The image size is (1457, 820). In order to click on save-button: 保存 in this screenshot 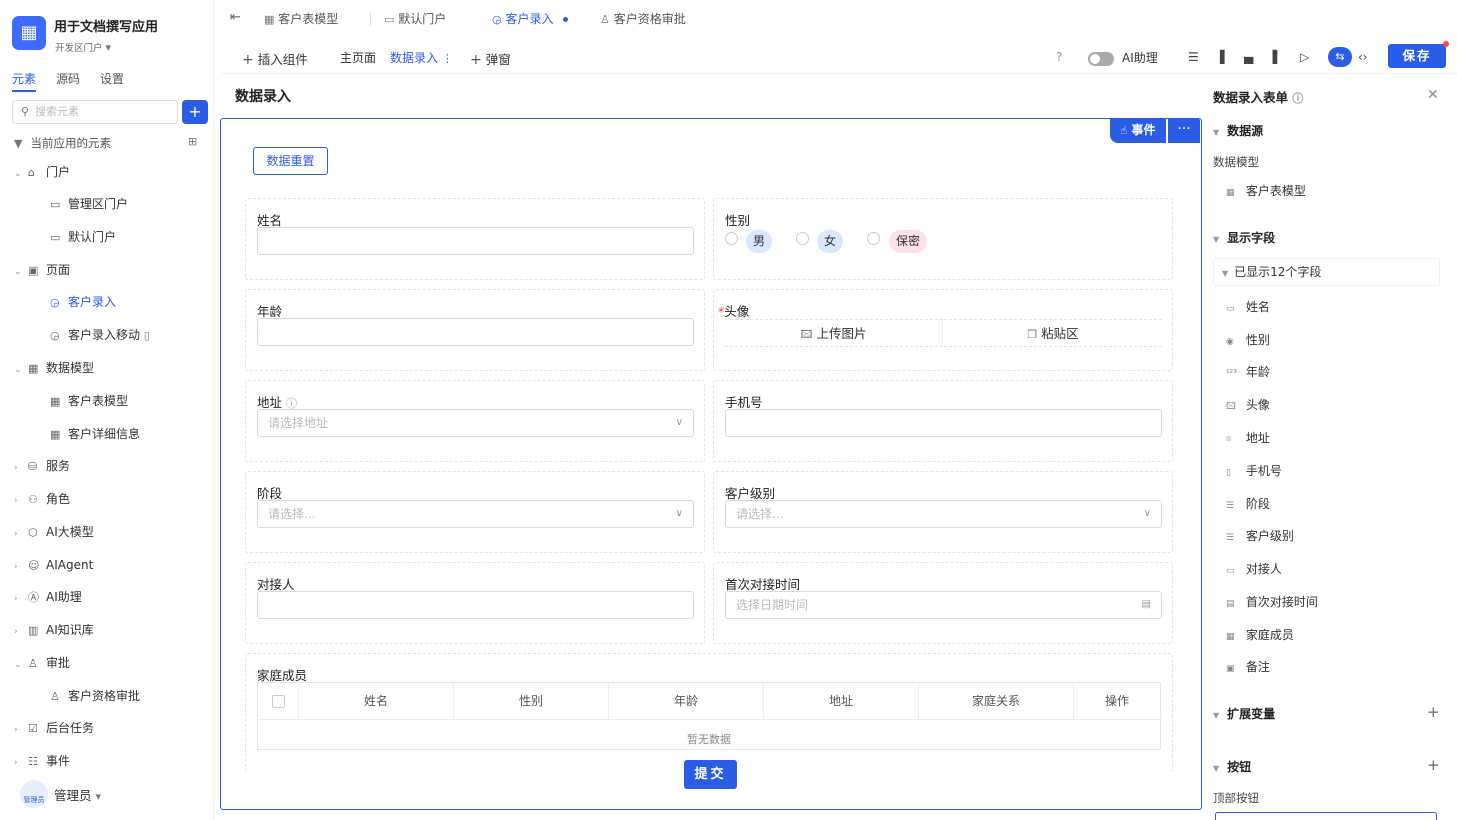, I will do `click(1418, 54)`.